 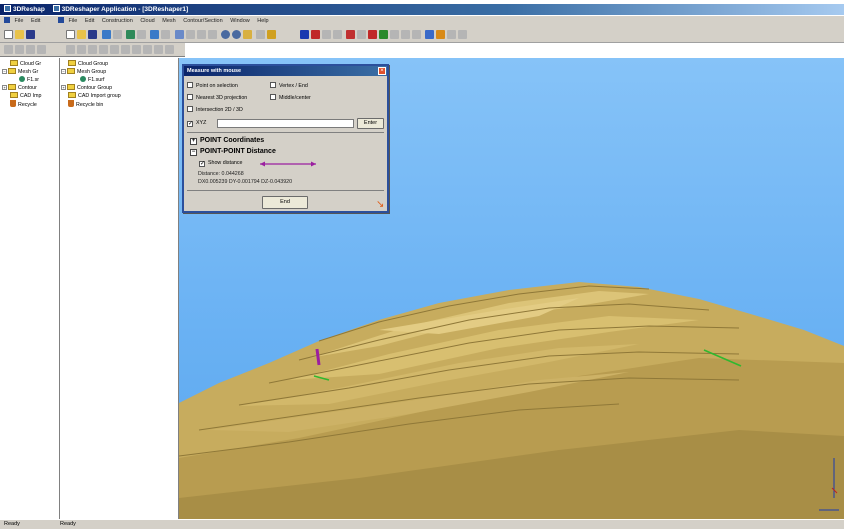 I want to click on redo-icon, so click(x=190, y=34).